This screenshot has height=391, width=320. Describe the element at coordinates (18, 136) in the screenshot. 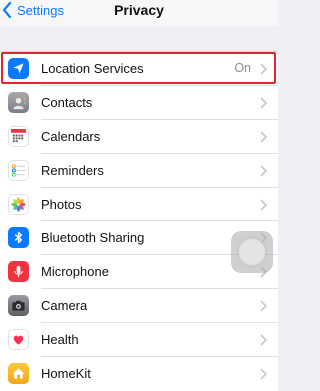

I see `calendar-icon` at that location.